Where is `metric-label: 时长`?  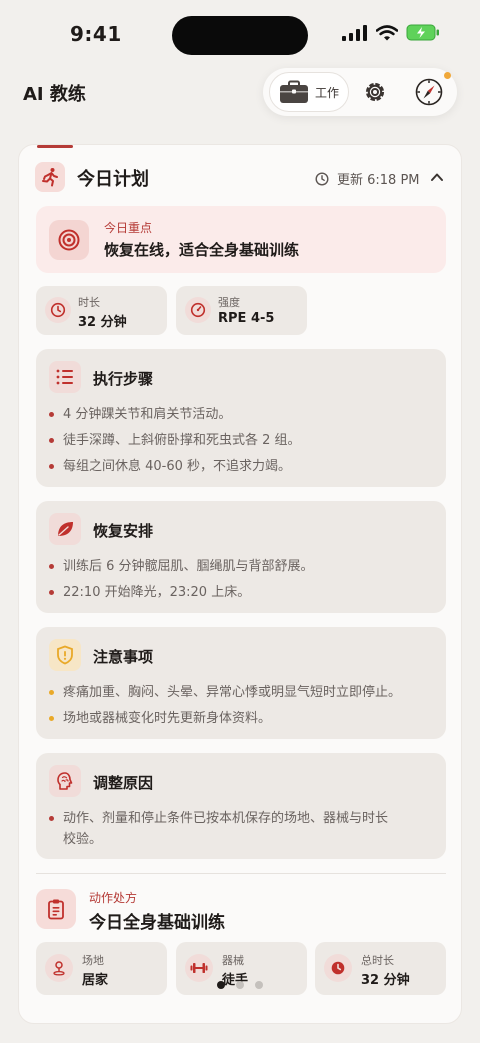 metric-label: 时长 is located at coordinates (89, 302).